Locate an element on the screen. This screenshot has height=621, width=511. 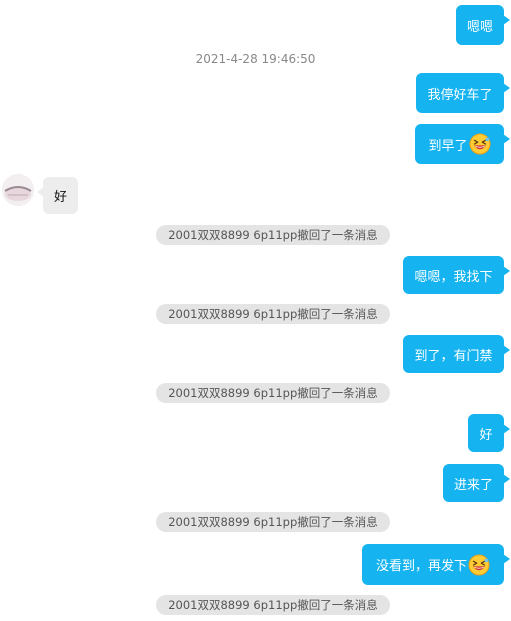
message-text: 到早了 is located at coordinates (448, 146).